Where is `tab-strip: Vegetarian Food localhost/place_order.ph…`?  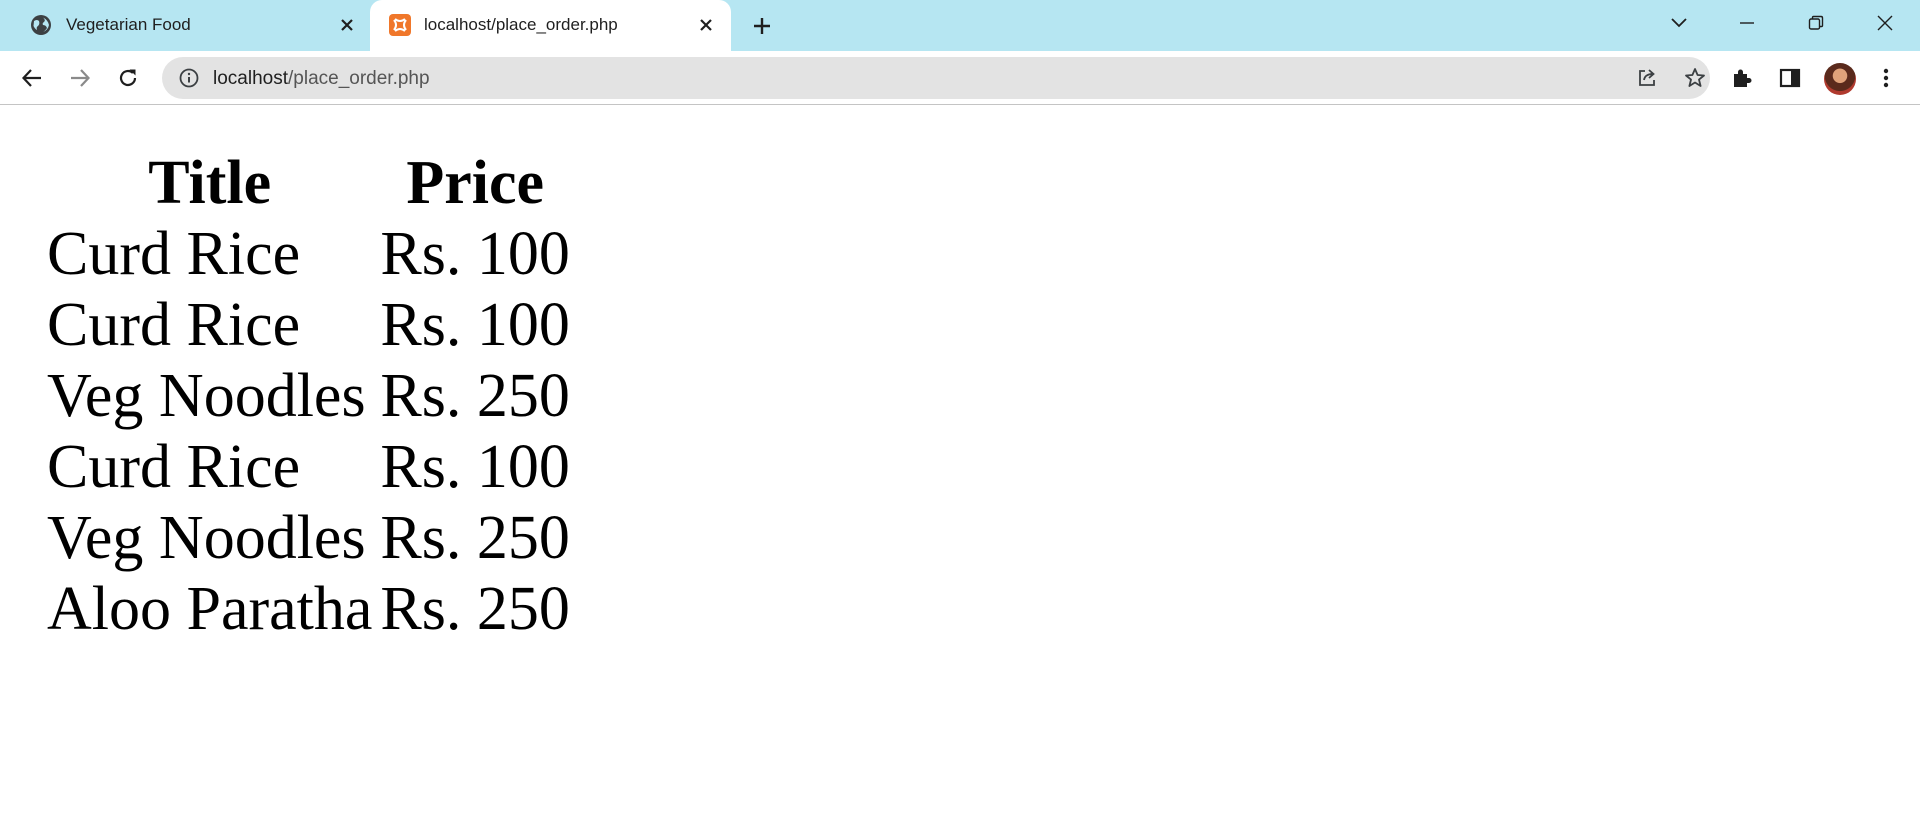 tab-strip: Vegetarian Food localhost/place_order.ph… is located at coordinates (960, 25).